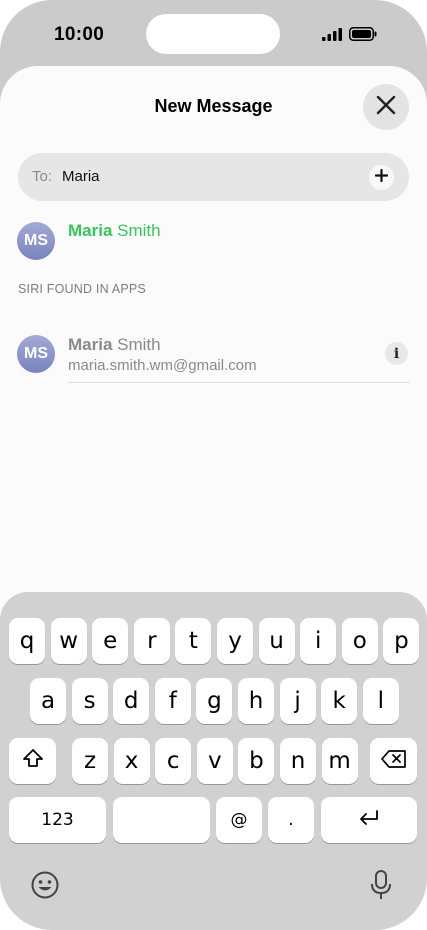  Describe the element at coordinates (239, 382) in the screenshot. I see `divider` at that location.